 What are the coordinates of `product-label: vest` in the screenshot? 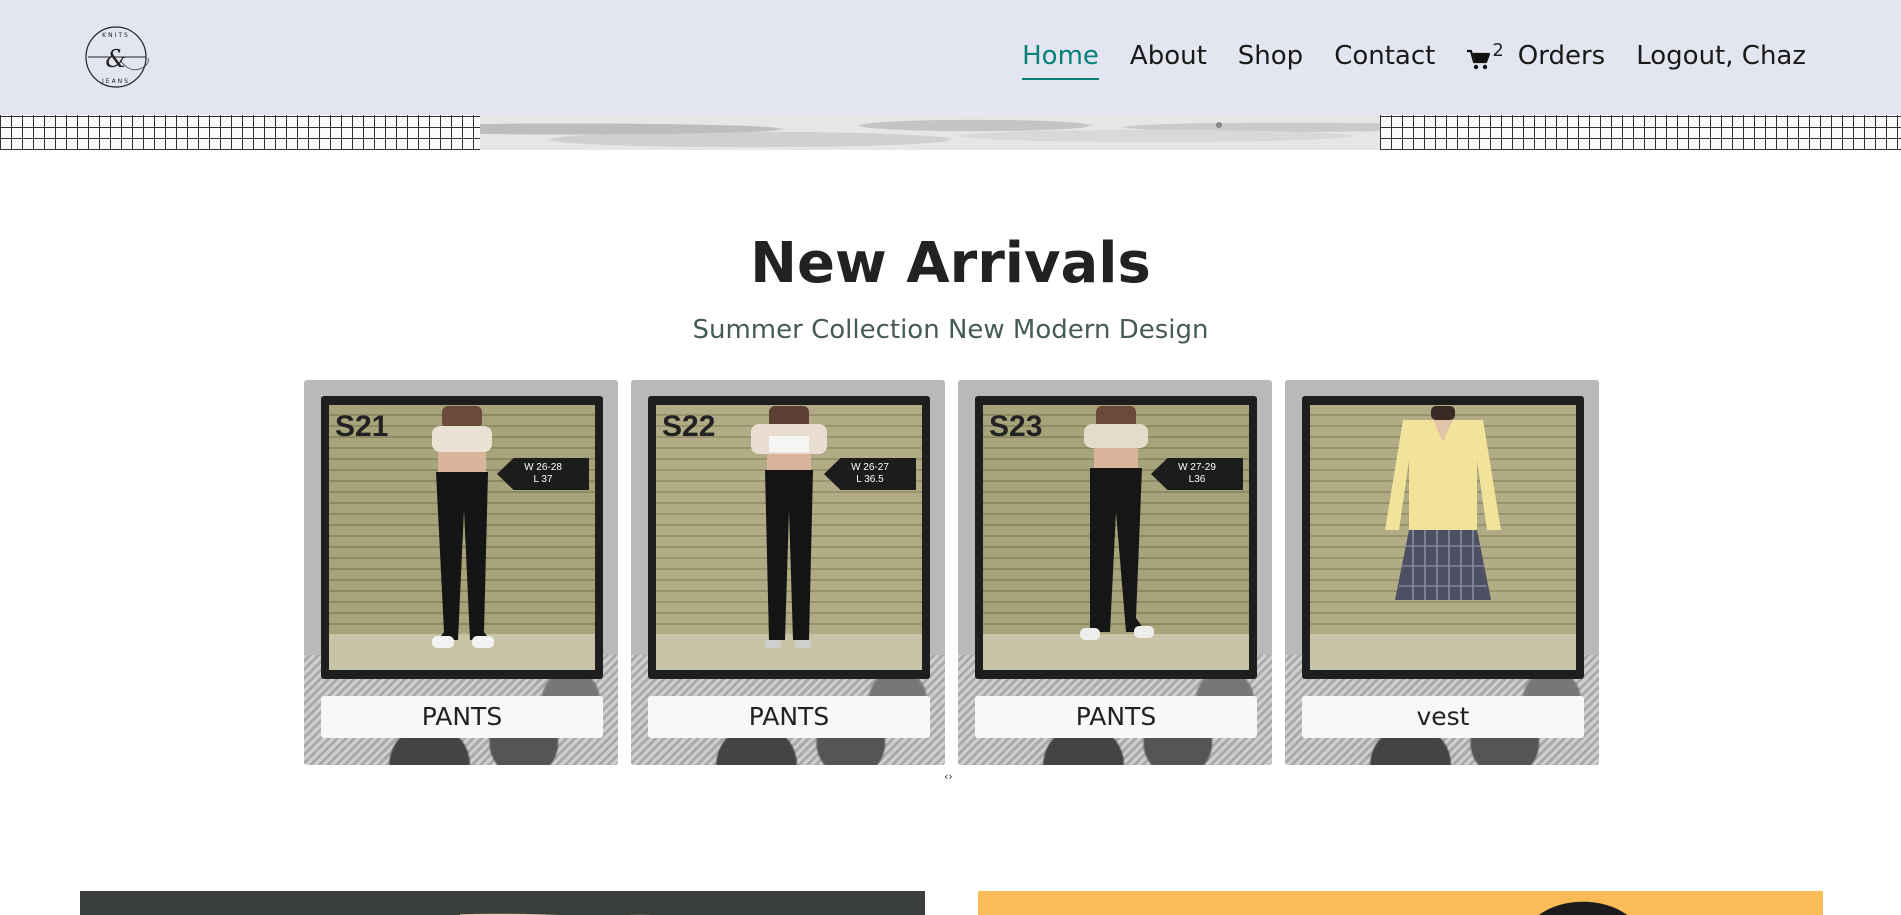 It's located at (1443, 717).